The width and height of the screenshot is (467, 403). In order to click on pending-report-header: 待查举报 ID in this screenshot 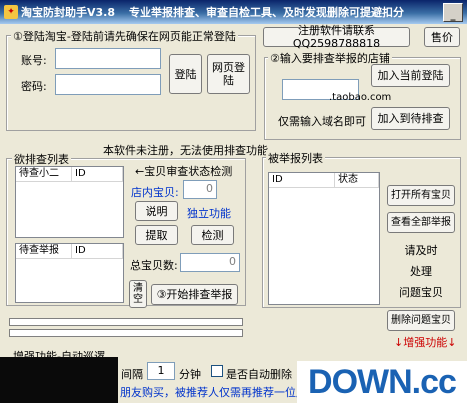, I will do `click(69, 251)`.